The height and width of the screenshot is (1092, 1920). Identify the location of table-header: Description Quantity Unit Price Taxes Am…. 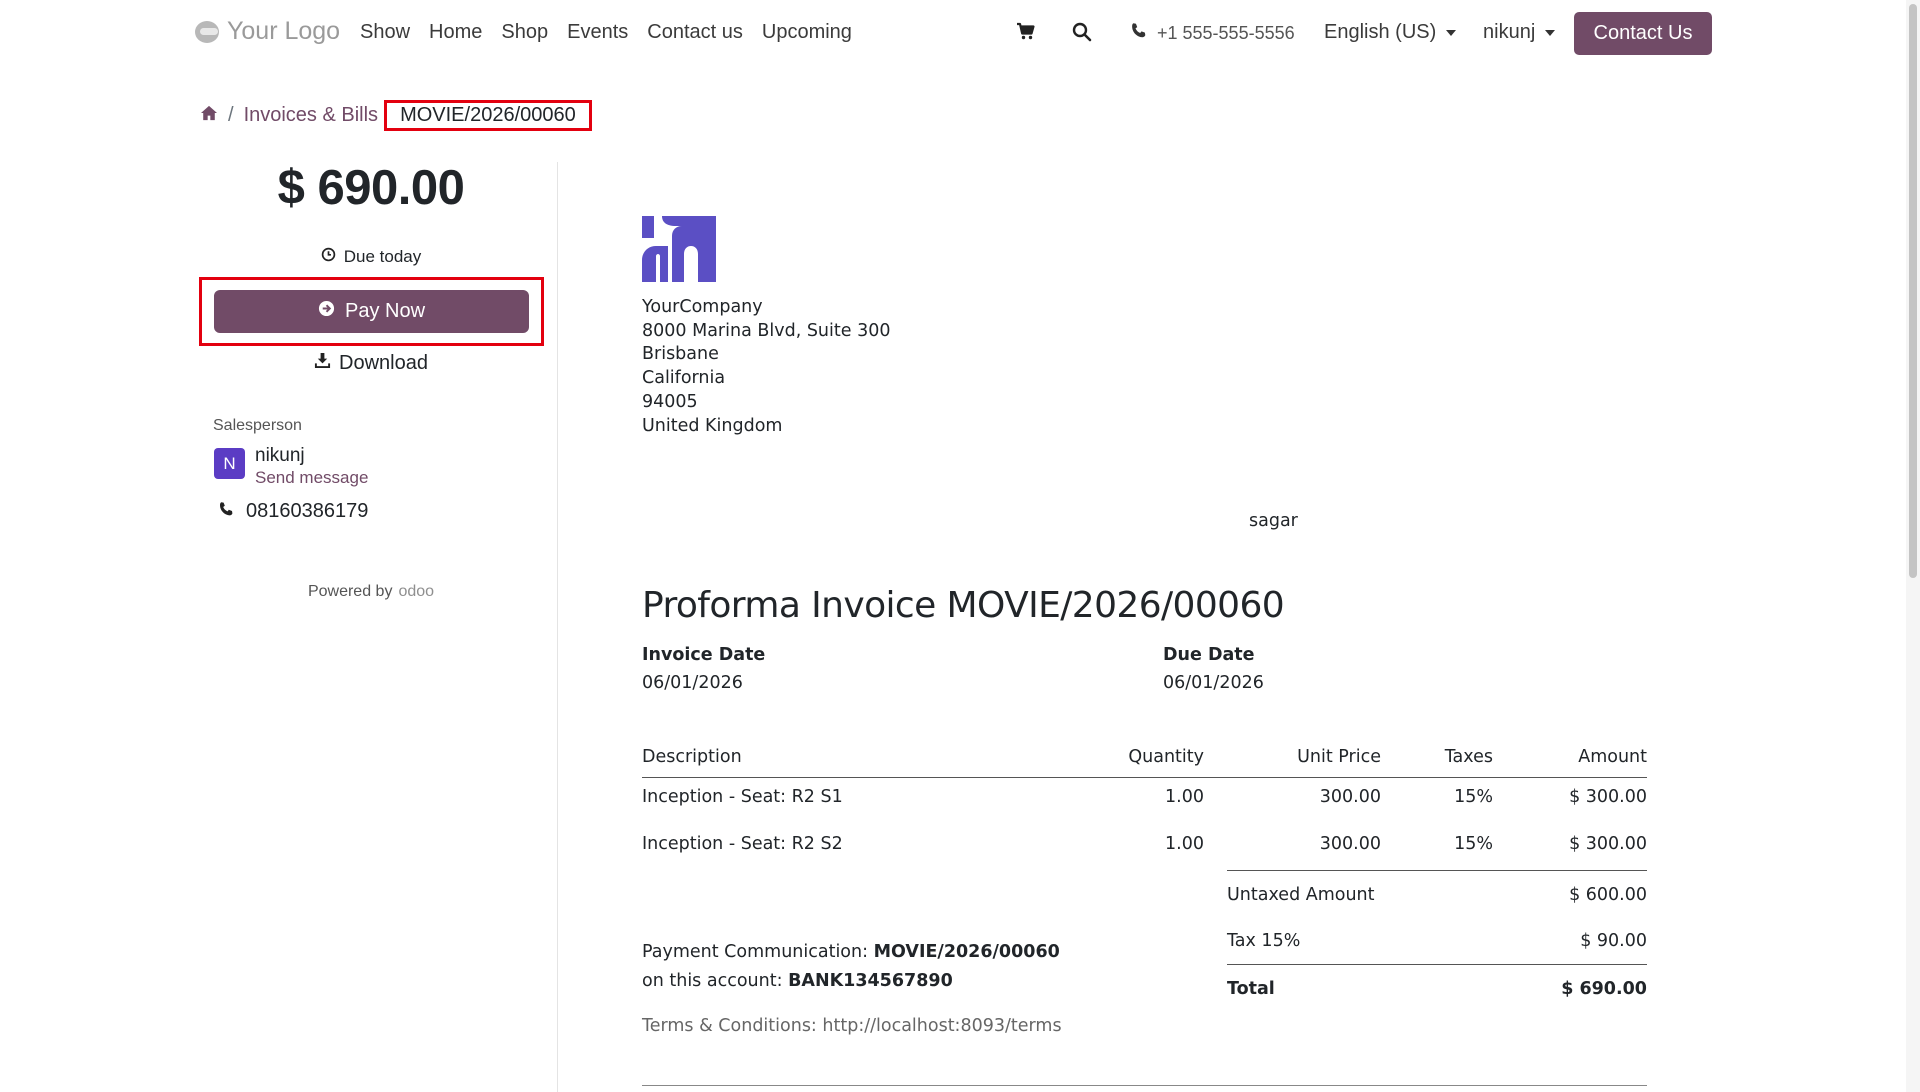
(1144, 758).